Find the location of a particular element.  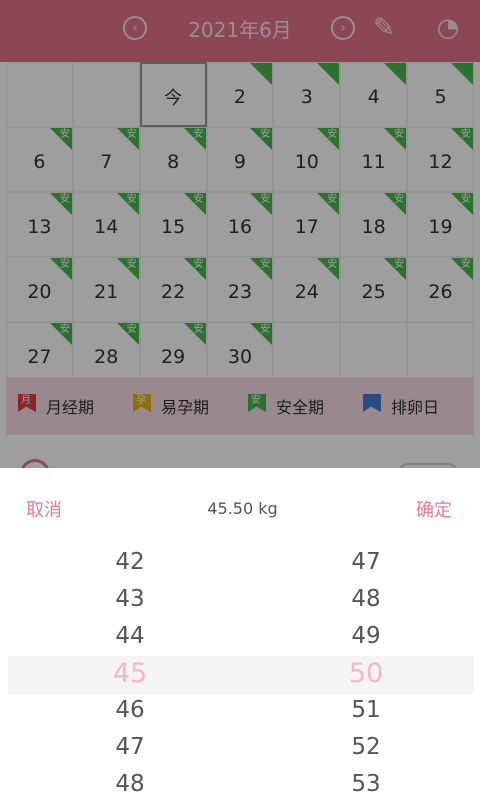

wheel-option: 52 is located at coordinates (366, 747).